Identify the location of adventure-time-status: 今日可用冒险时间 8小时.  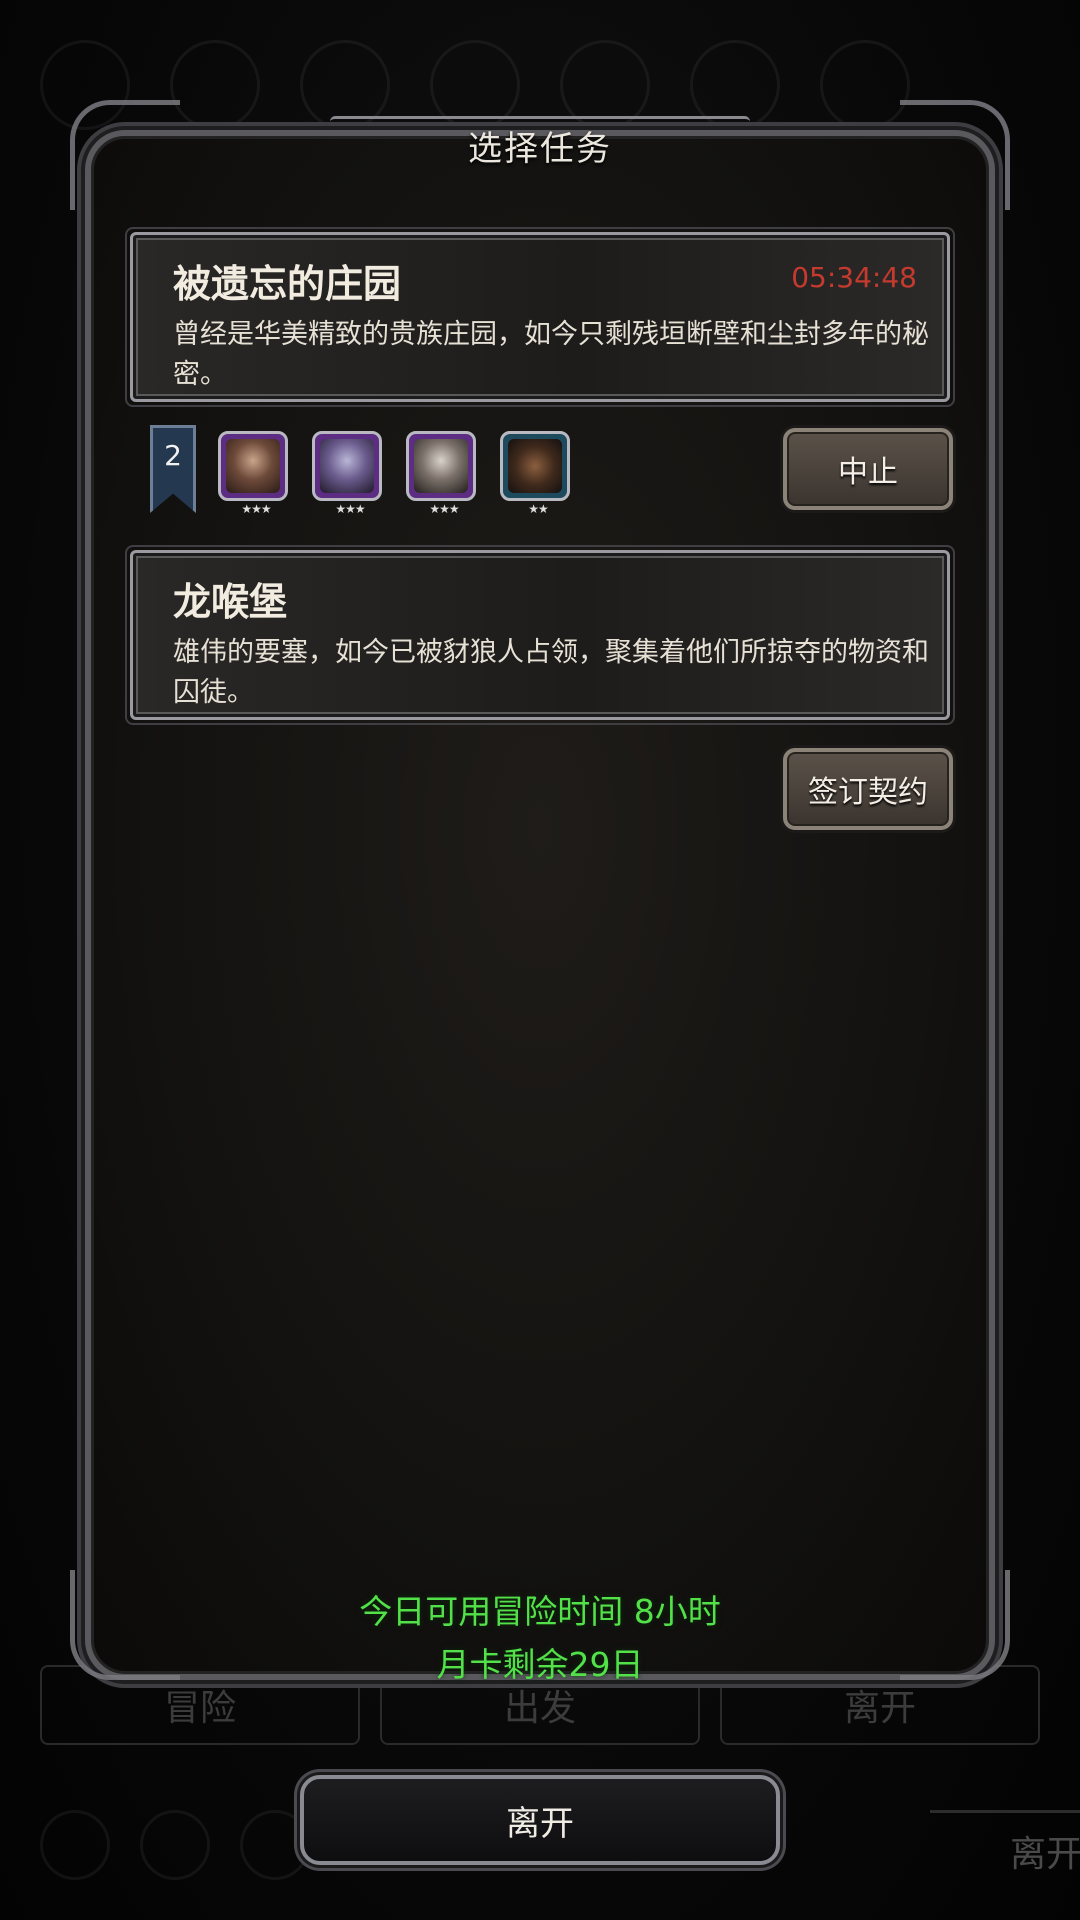
(540, 1611).